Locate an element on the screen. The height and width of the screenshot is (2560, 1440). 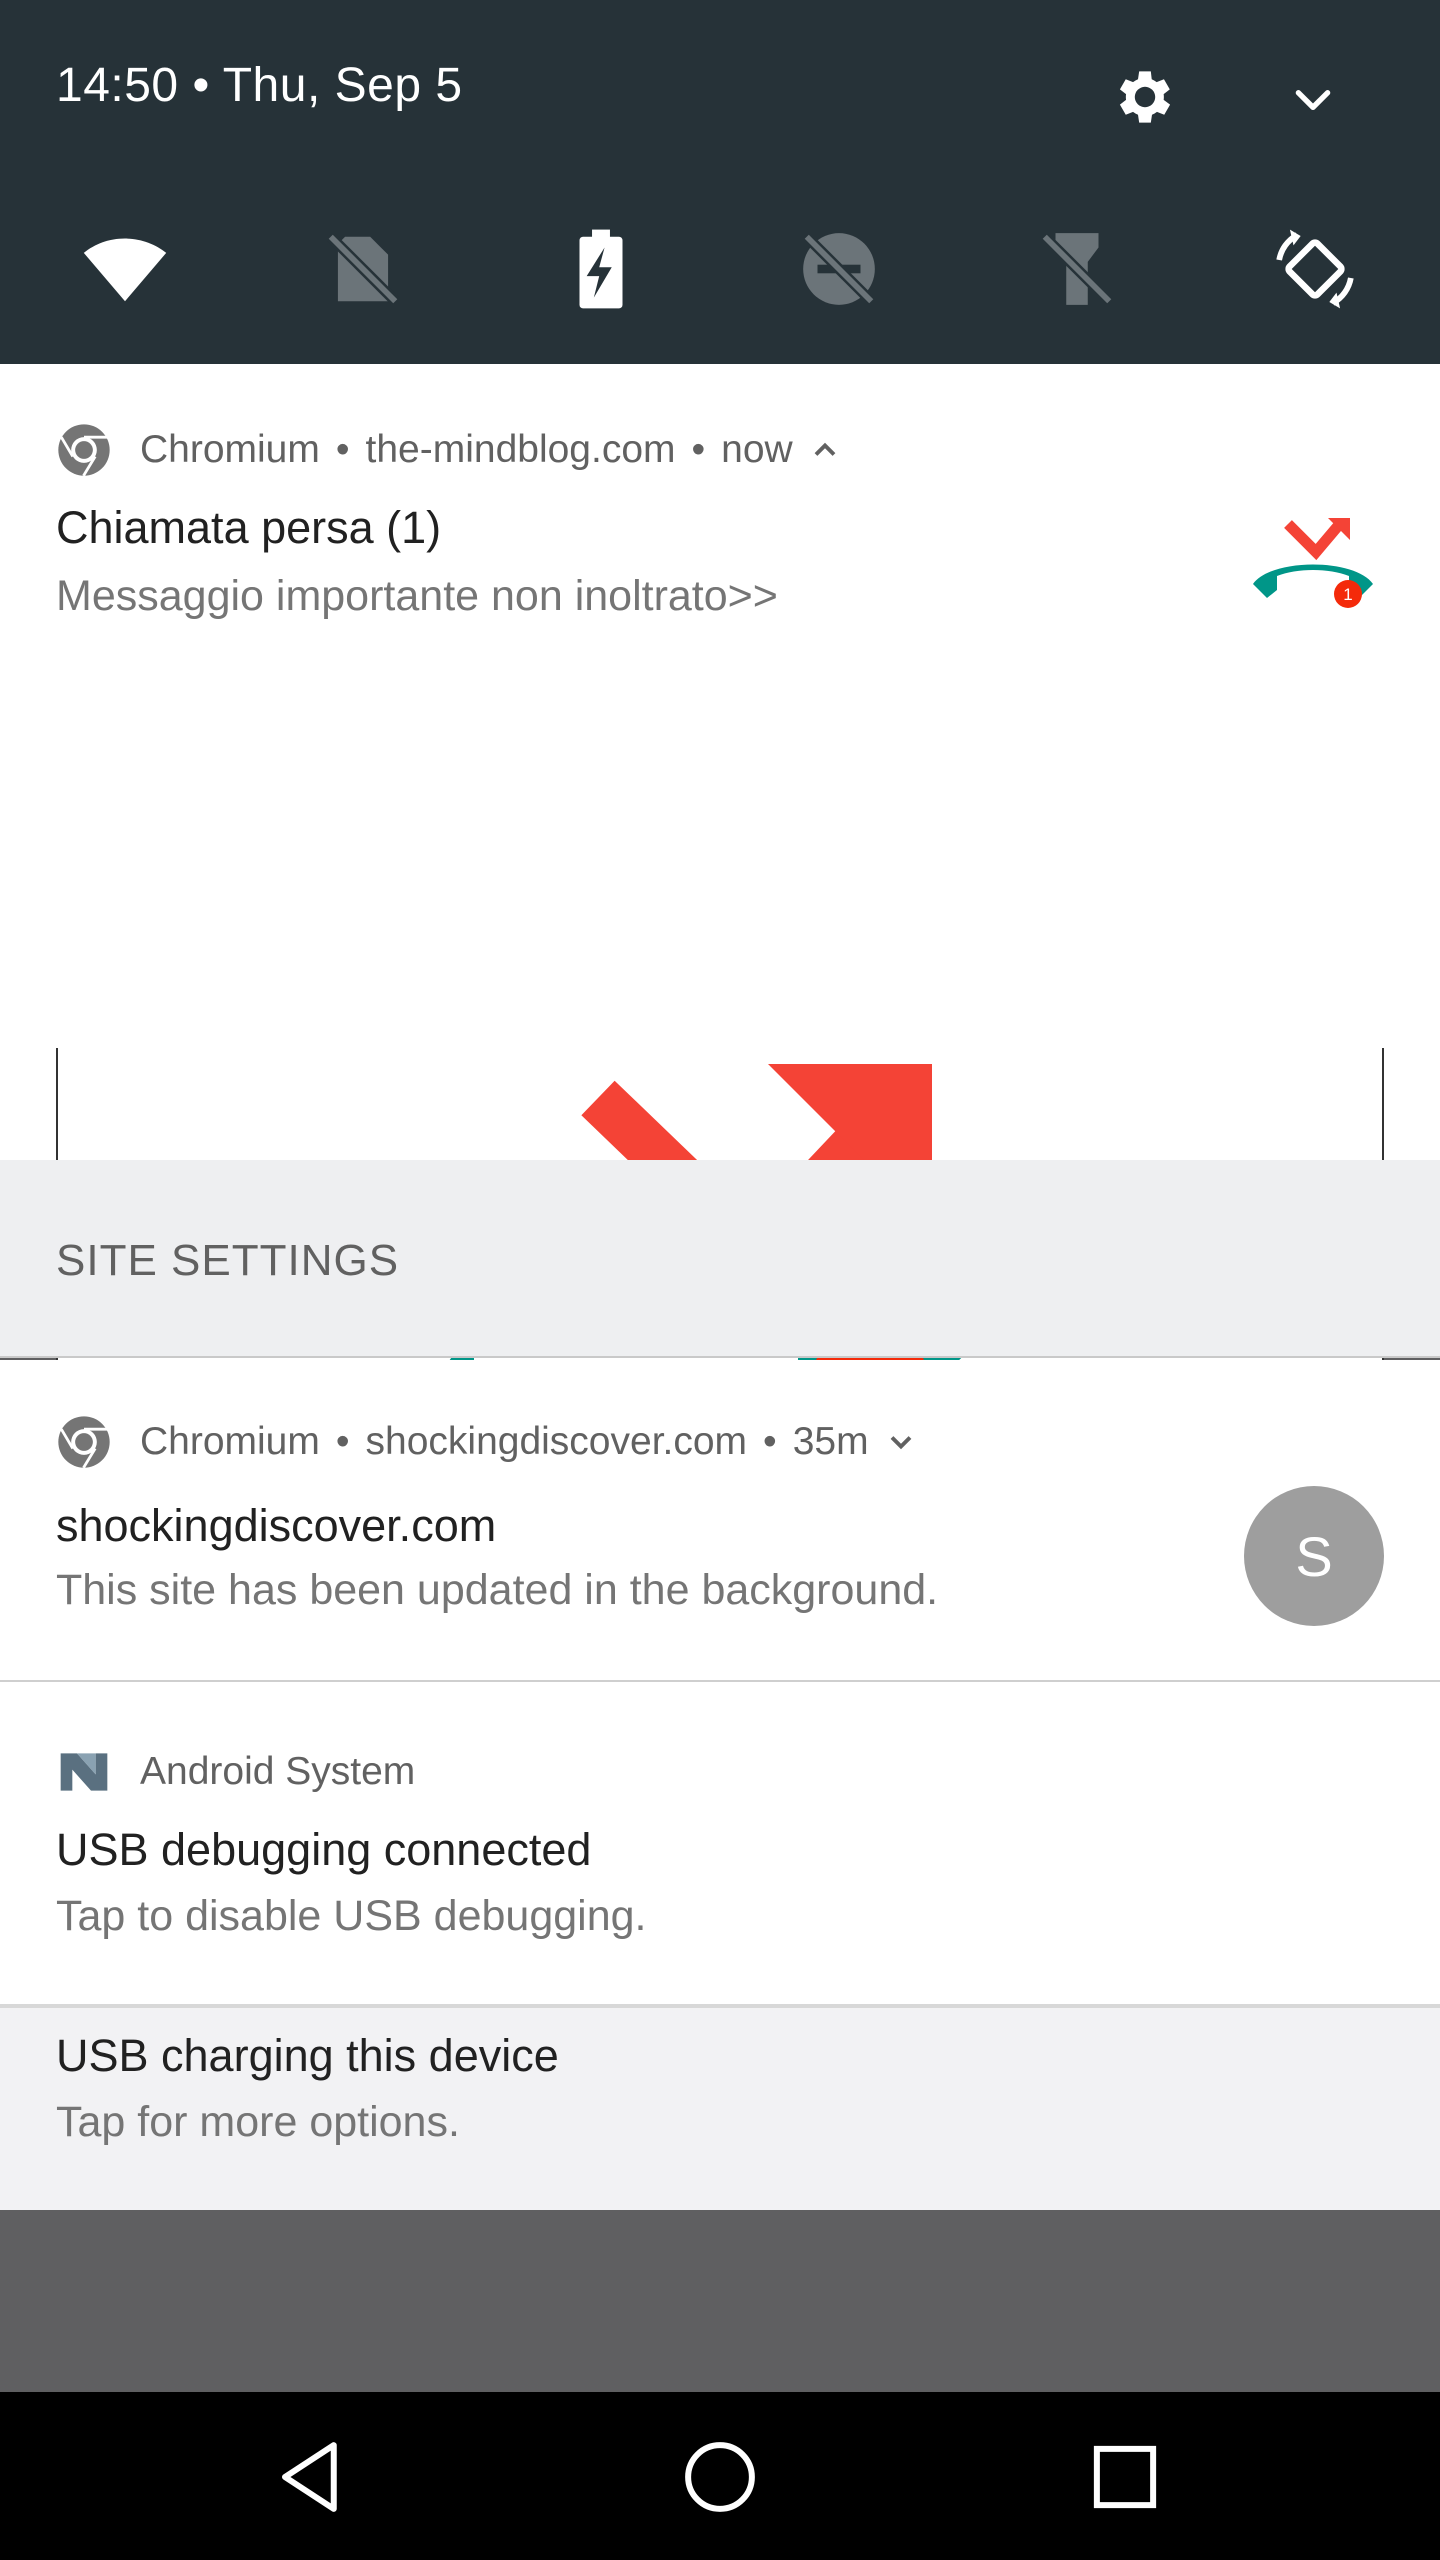
notification-body: Messaggio importante non inoltrato>> is located at coordinates (417, 596).